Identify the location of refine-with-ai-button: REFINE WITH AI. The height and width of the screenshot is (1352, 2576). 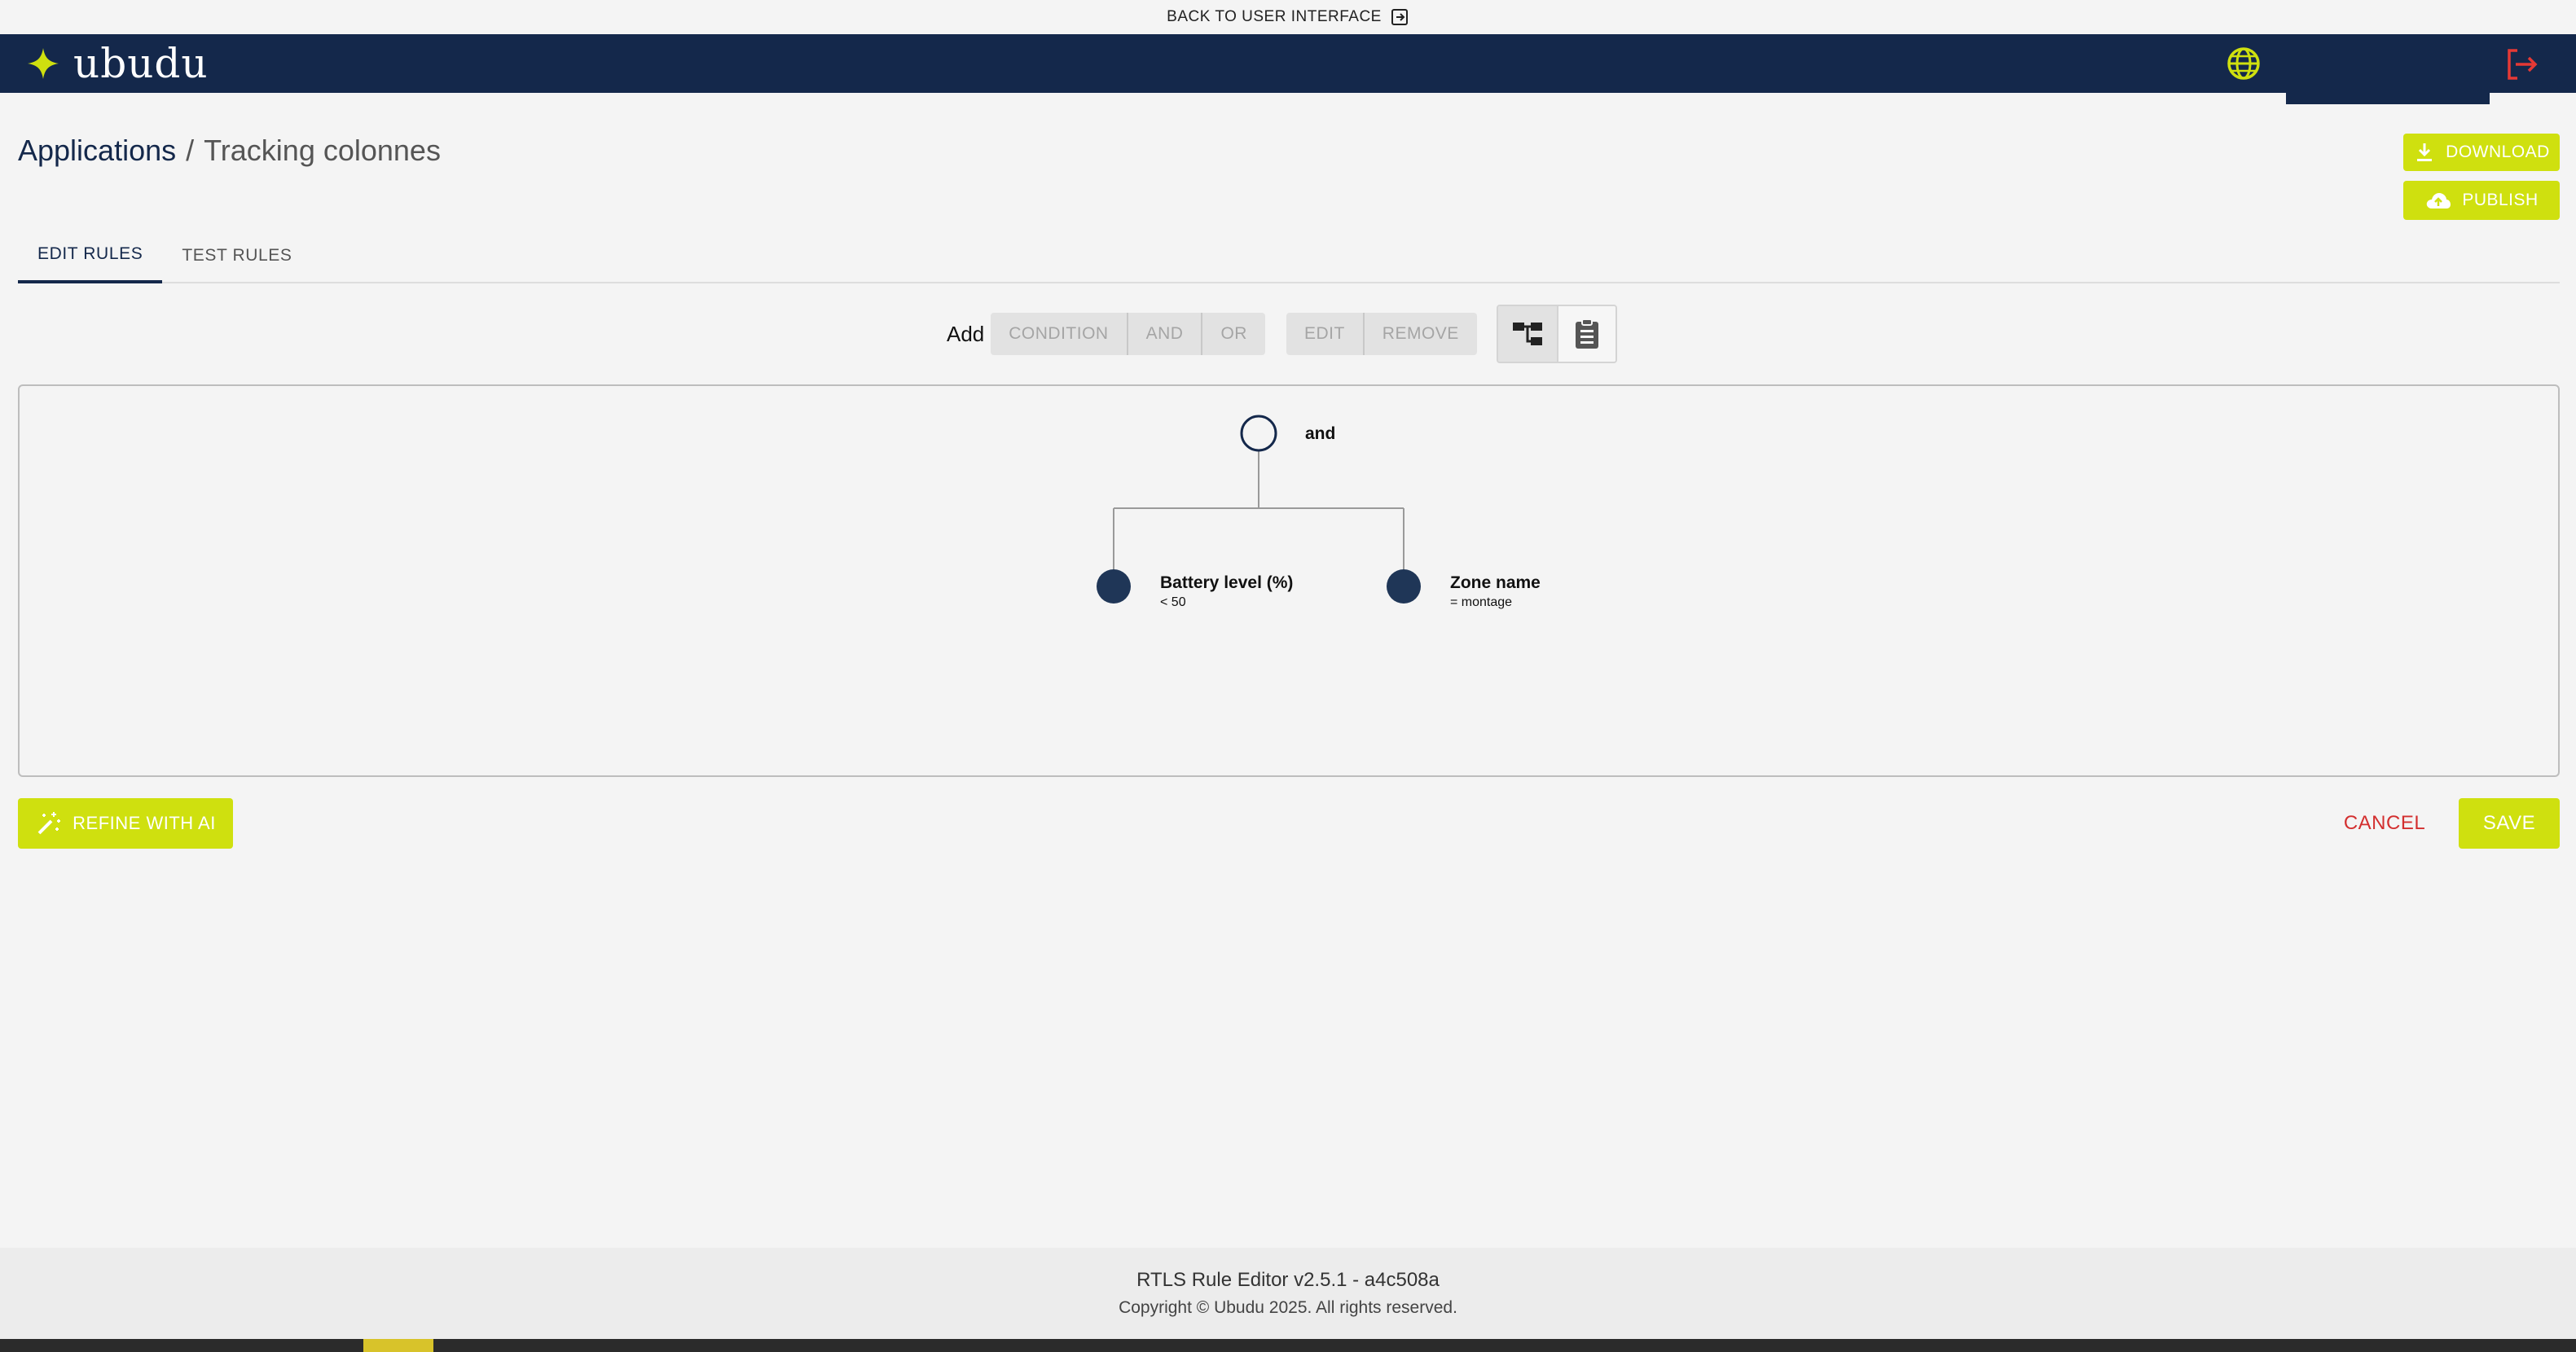
(125, 823).